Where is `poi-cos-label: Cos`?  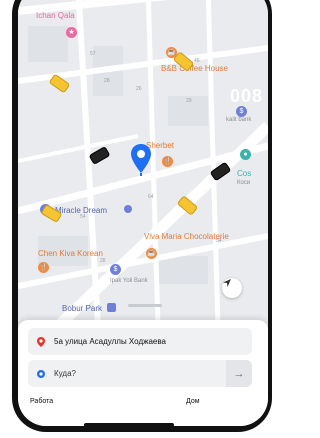
poi-cos-label: Cos is located at coordinates (244, 173).